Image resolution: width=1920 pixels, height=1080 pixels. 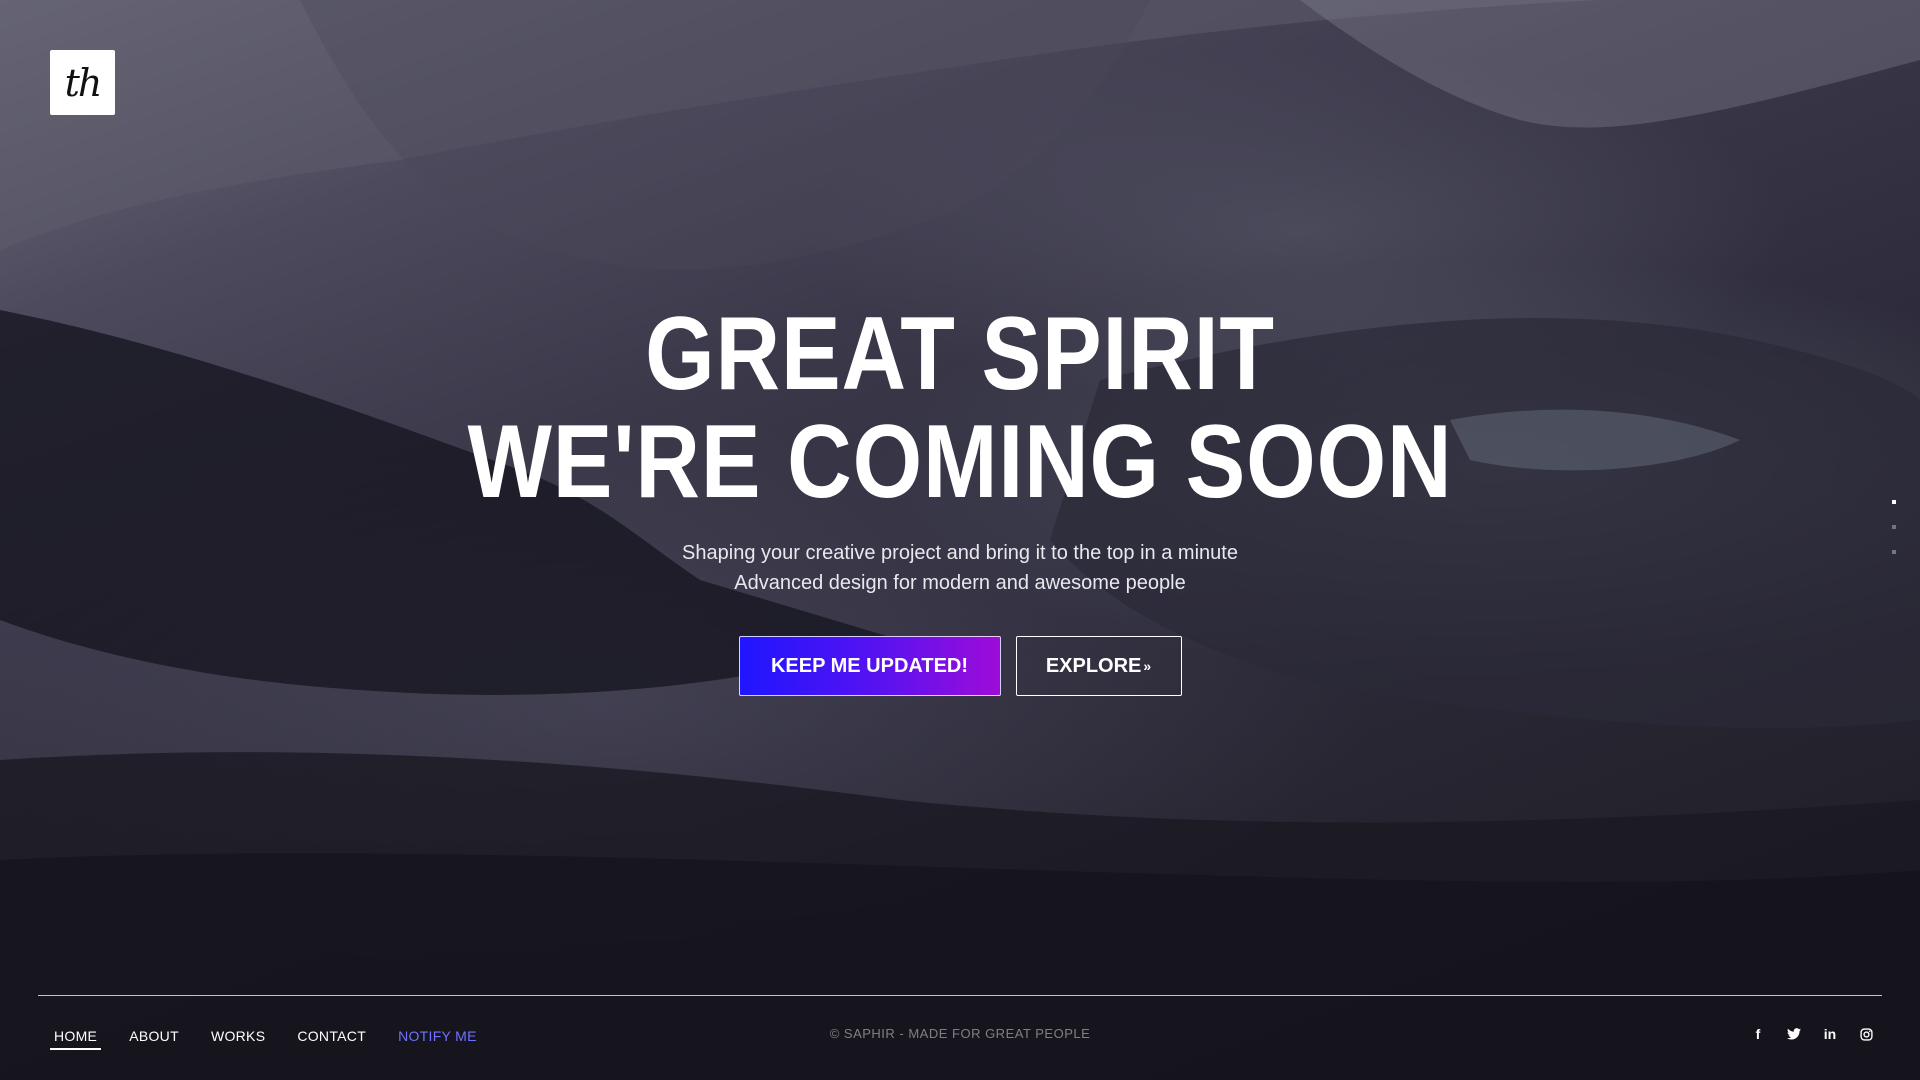 I want to click on keep-me-updated-button: KEEP ME UPDATED!, so click(x=869, y=666).